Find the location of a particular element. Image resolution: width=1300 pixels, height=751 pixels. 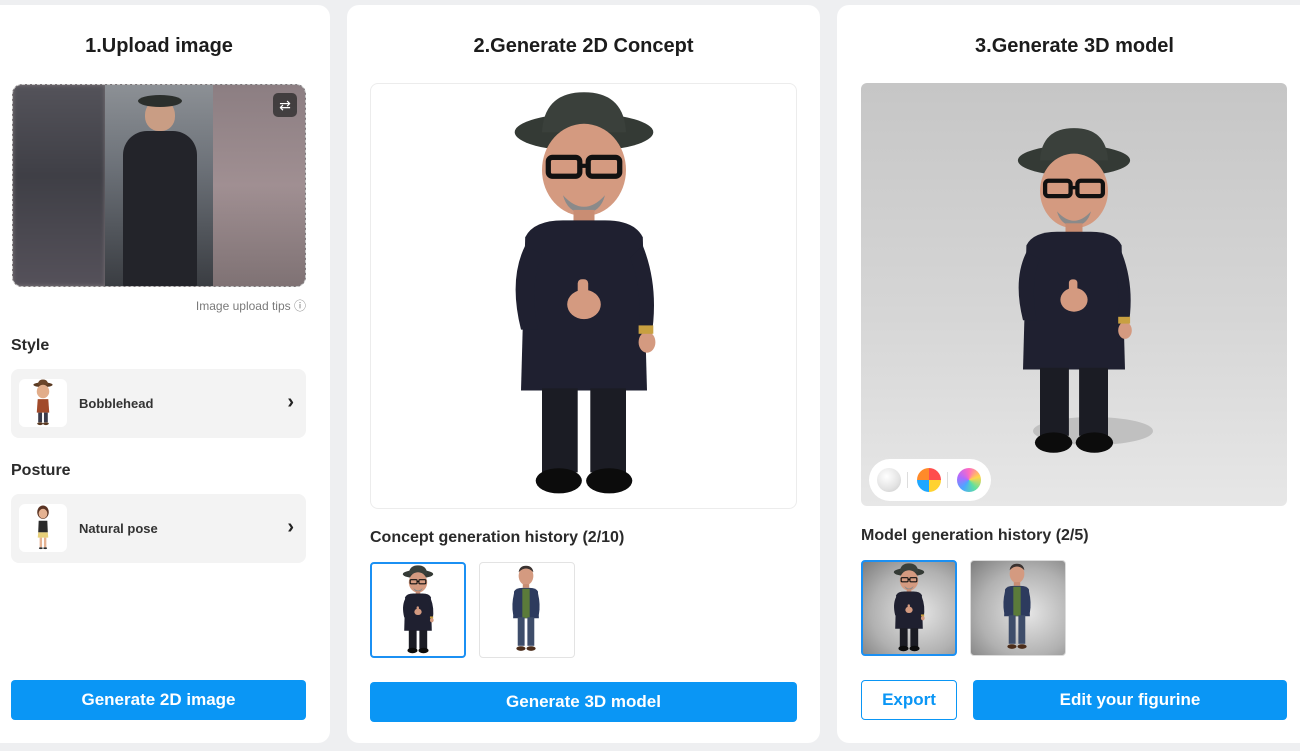

edit-your-figurine-button: Edit your figurine is located at coordinates (1130, 700).